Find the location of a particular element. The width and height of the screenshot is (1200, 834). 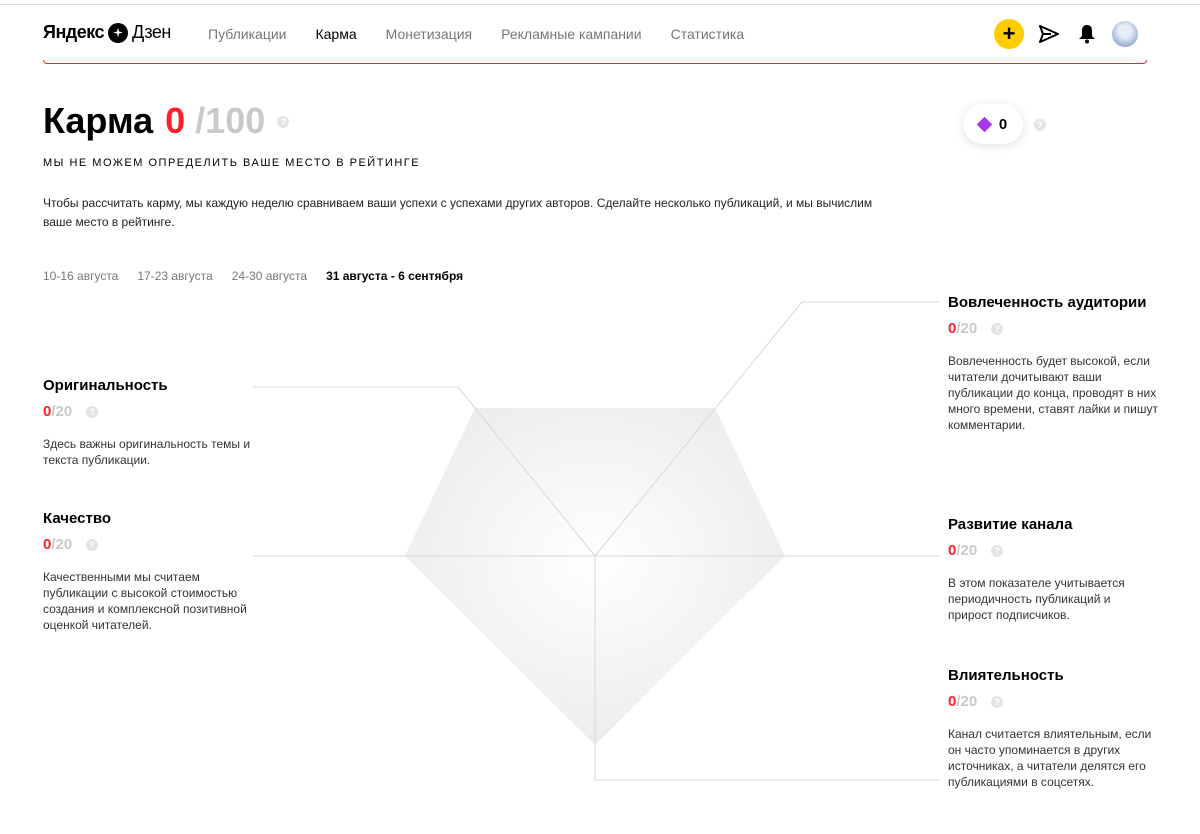

metric-title: Вовлеченность аудитории is located at coordinates (1047, 302).